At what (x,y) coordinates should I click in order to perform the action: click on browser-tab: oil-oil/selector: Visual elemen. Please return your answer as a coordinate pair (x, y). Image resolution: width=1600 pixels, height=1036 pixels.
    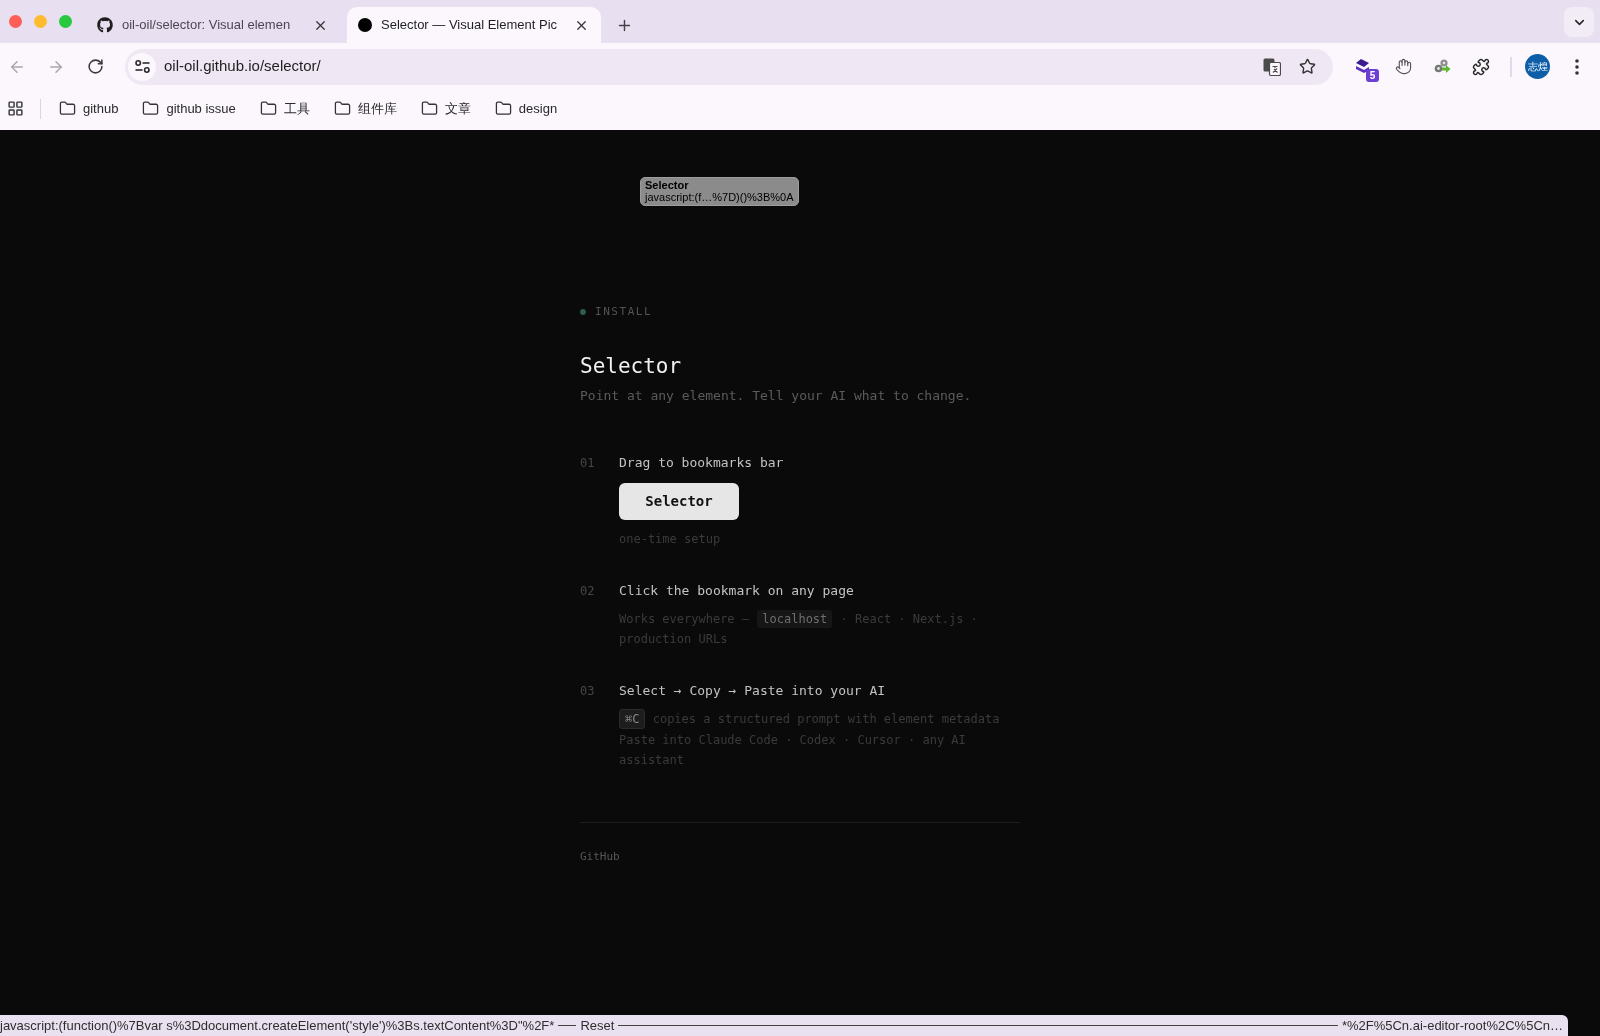
    Looking at the image, I should click on (213, 25).